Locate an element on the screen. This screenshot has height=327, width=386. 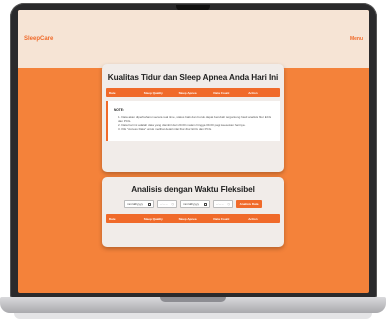
end-date-input: mm/dd/yyyy is located at coordinates (195, 204).